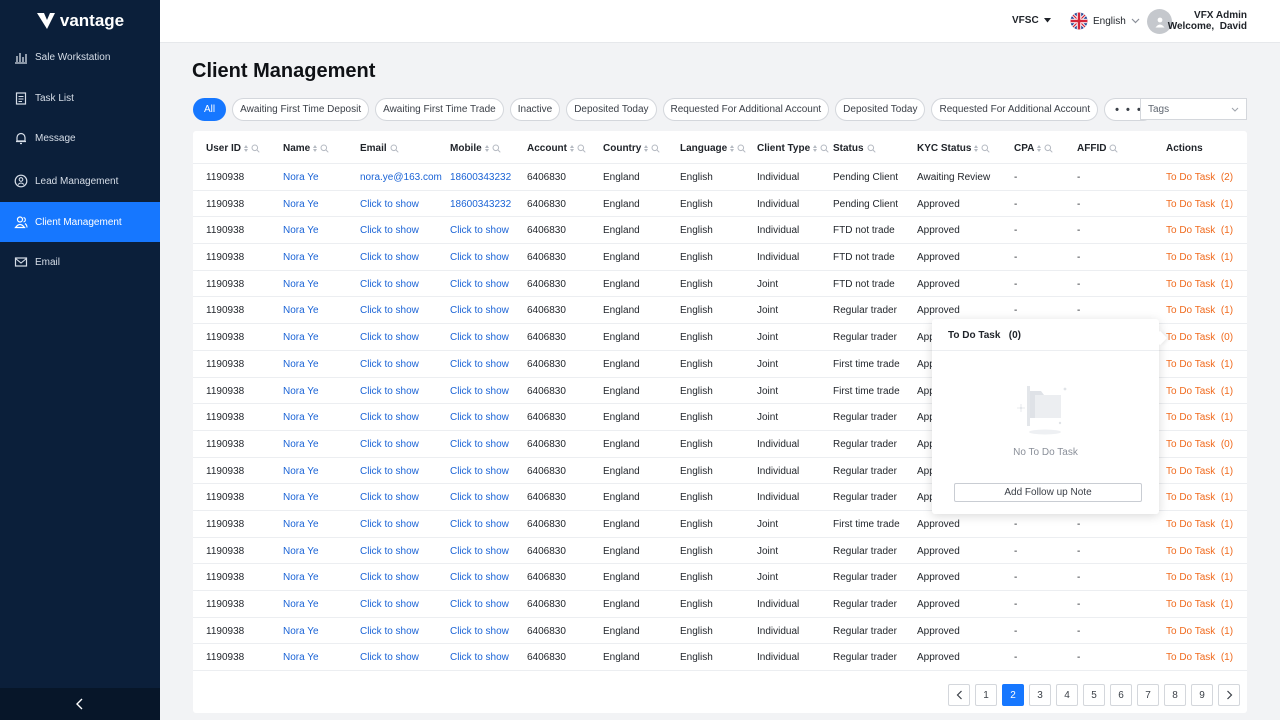 Image resolution: width=1280 pixels, height=720 pixels. What do you see at coordinates (80, 704) in the screenshot?
I see `sidebar-collapse-button` at bounding box center [80, 704].